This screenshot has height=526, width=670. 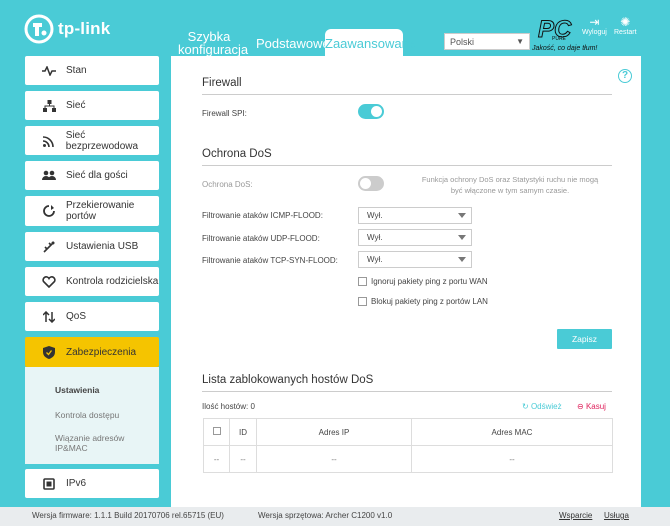 I want to click on sidebar-item-label: IPv6, so click(x=76, y=483).